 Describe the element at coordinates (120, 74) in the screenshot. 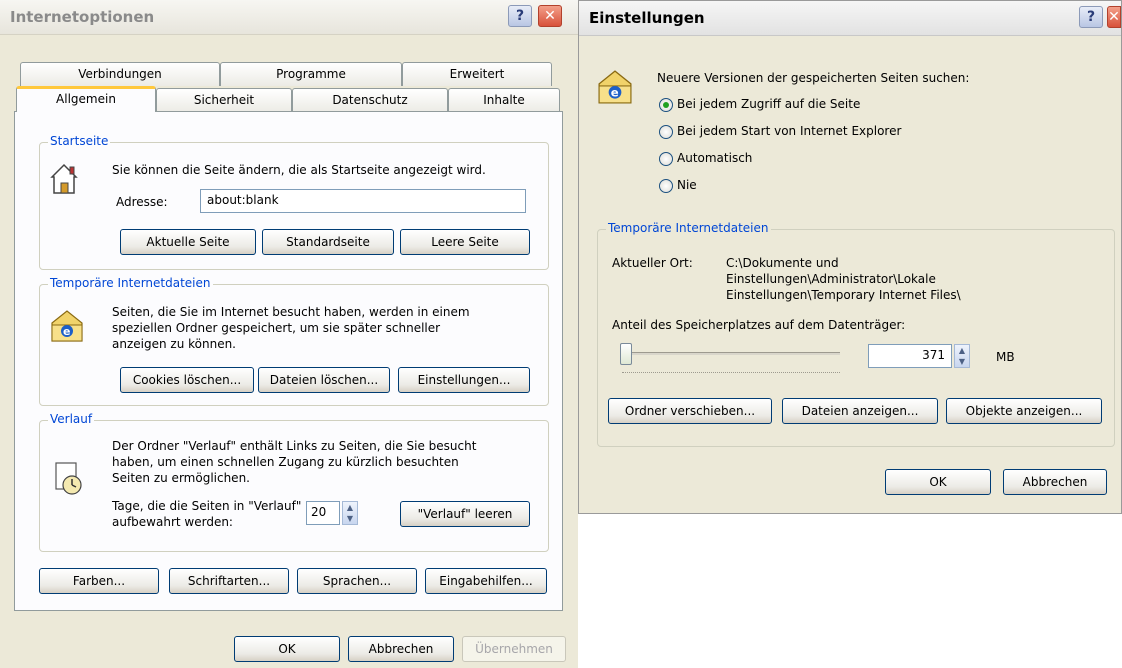

I see `tab-verbindungen: Verbindungen` at that location.